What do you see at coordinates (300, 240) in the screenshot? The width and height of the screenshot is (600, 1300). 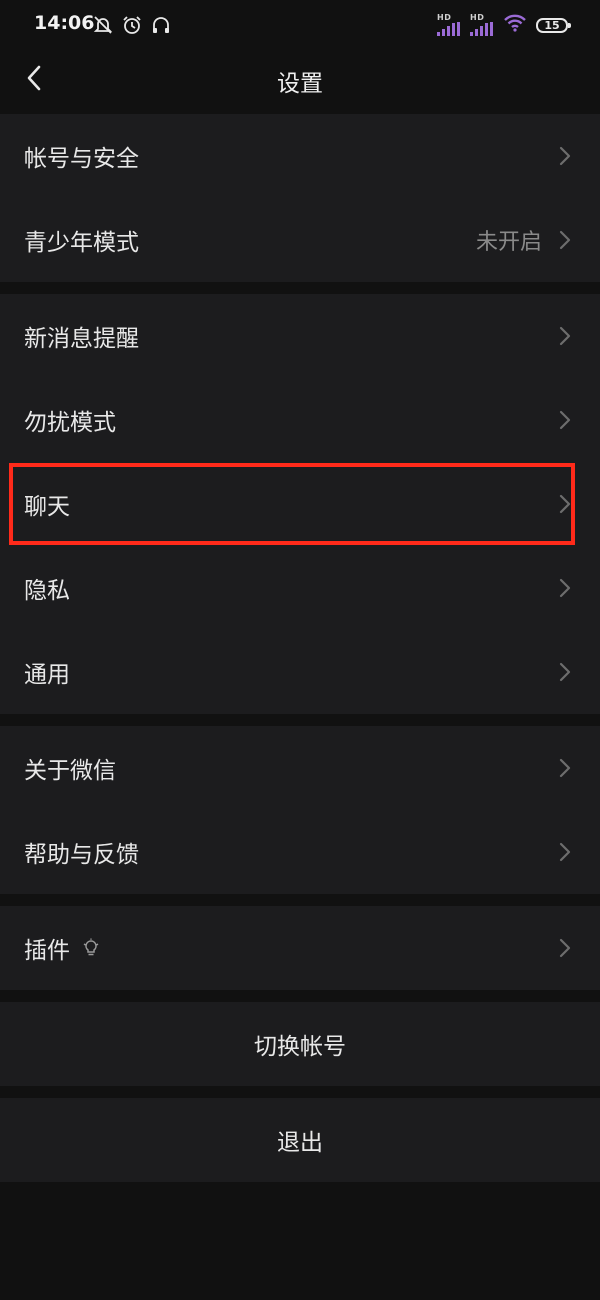 I see `settings-item-youth-mode: 青少年模式 未开启` at bounding box center [300, 240].